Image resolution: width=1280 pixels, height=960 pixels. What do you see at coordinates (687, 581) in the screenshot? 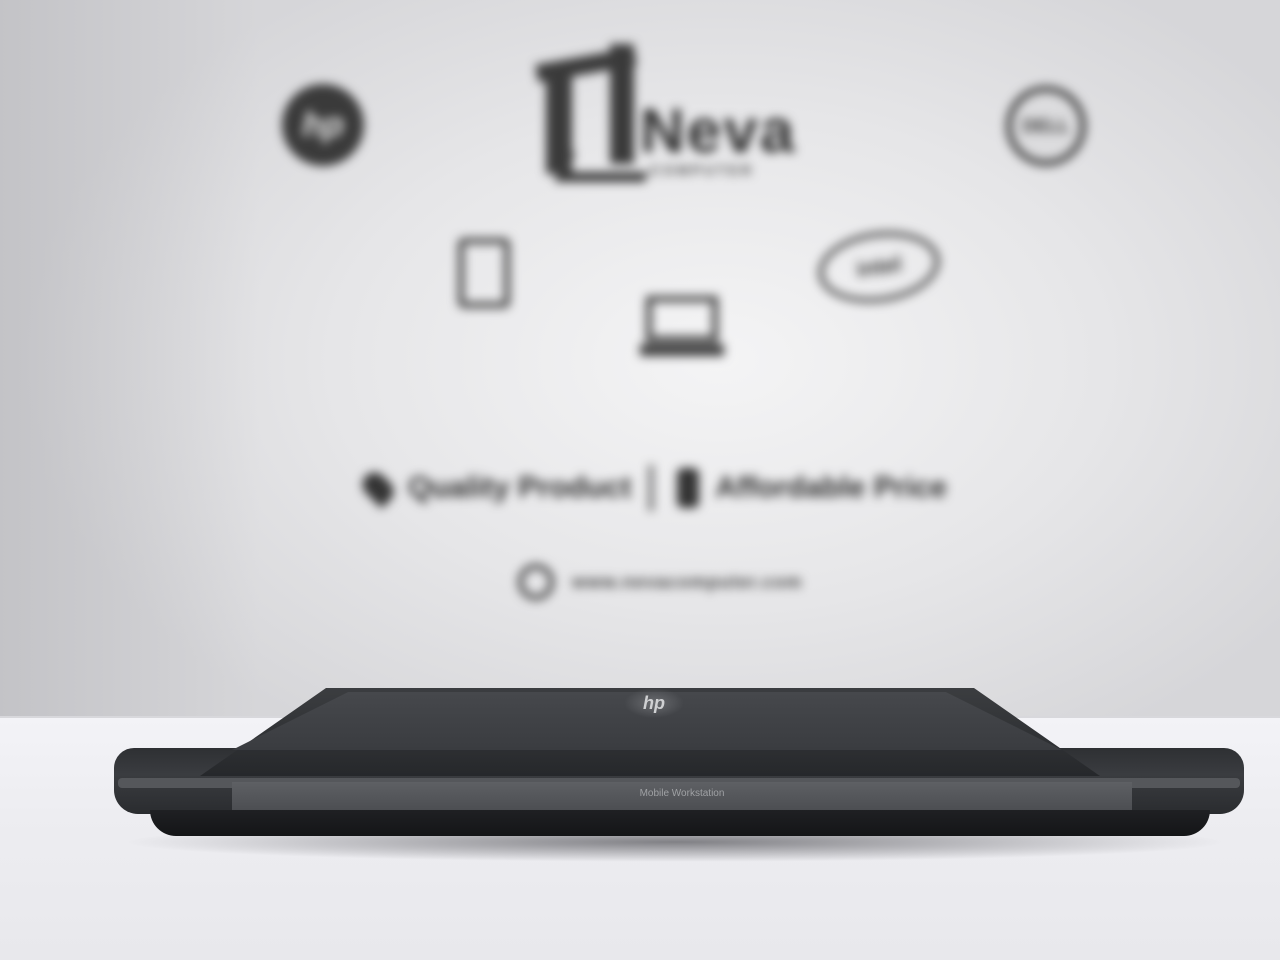
I see `website-text: www.nevacomputer.com` at bounding box center [687, 581].